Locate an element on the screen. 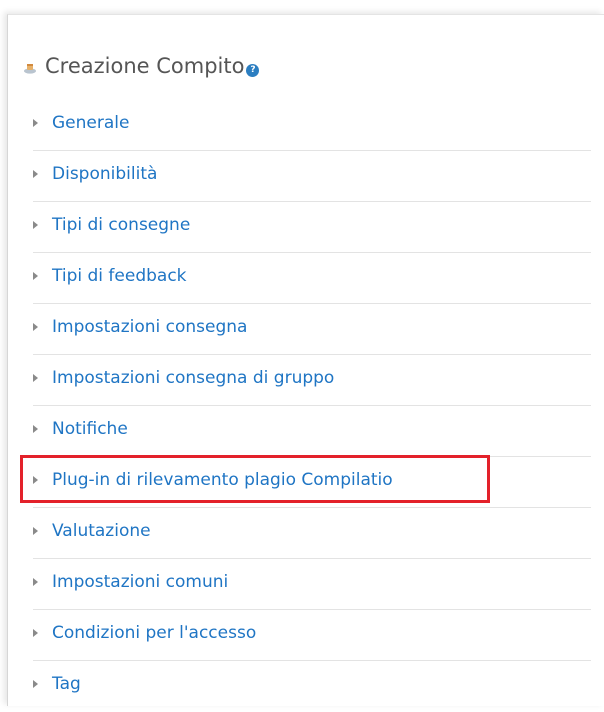 The image size is (604, 712). section-link: Tipi di consegne is located at coordinates (121, 225).